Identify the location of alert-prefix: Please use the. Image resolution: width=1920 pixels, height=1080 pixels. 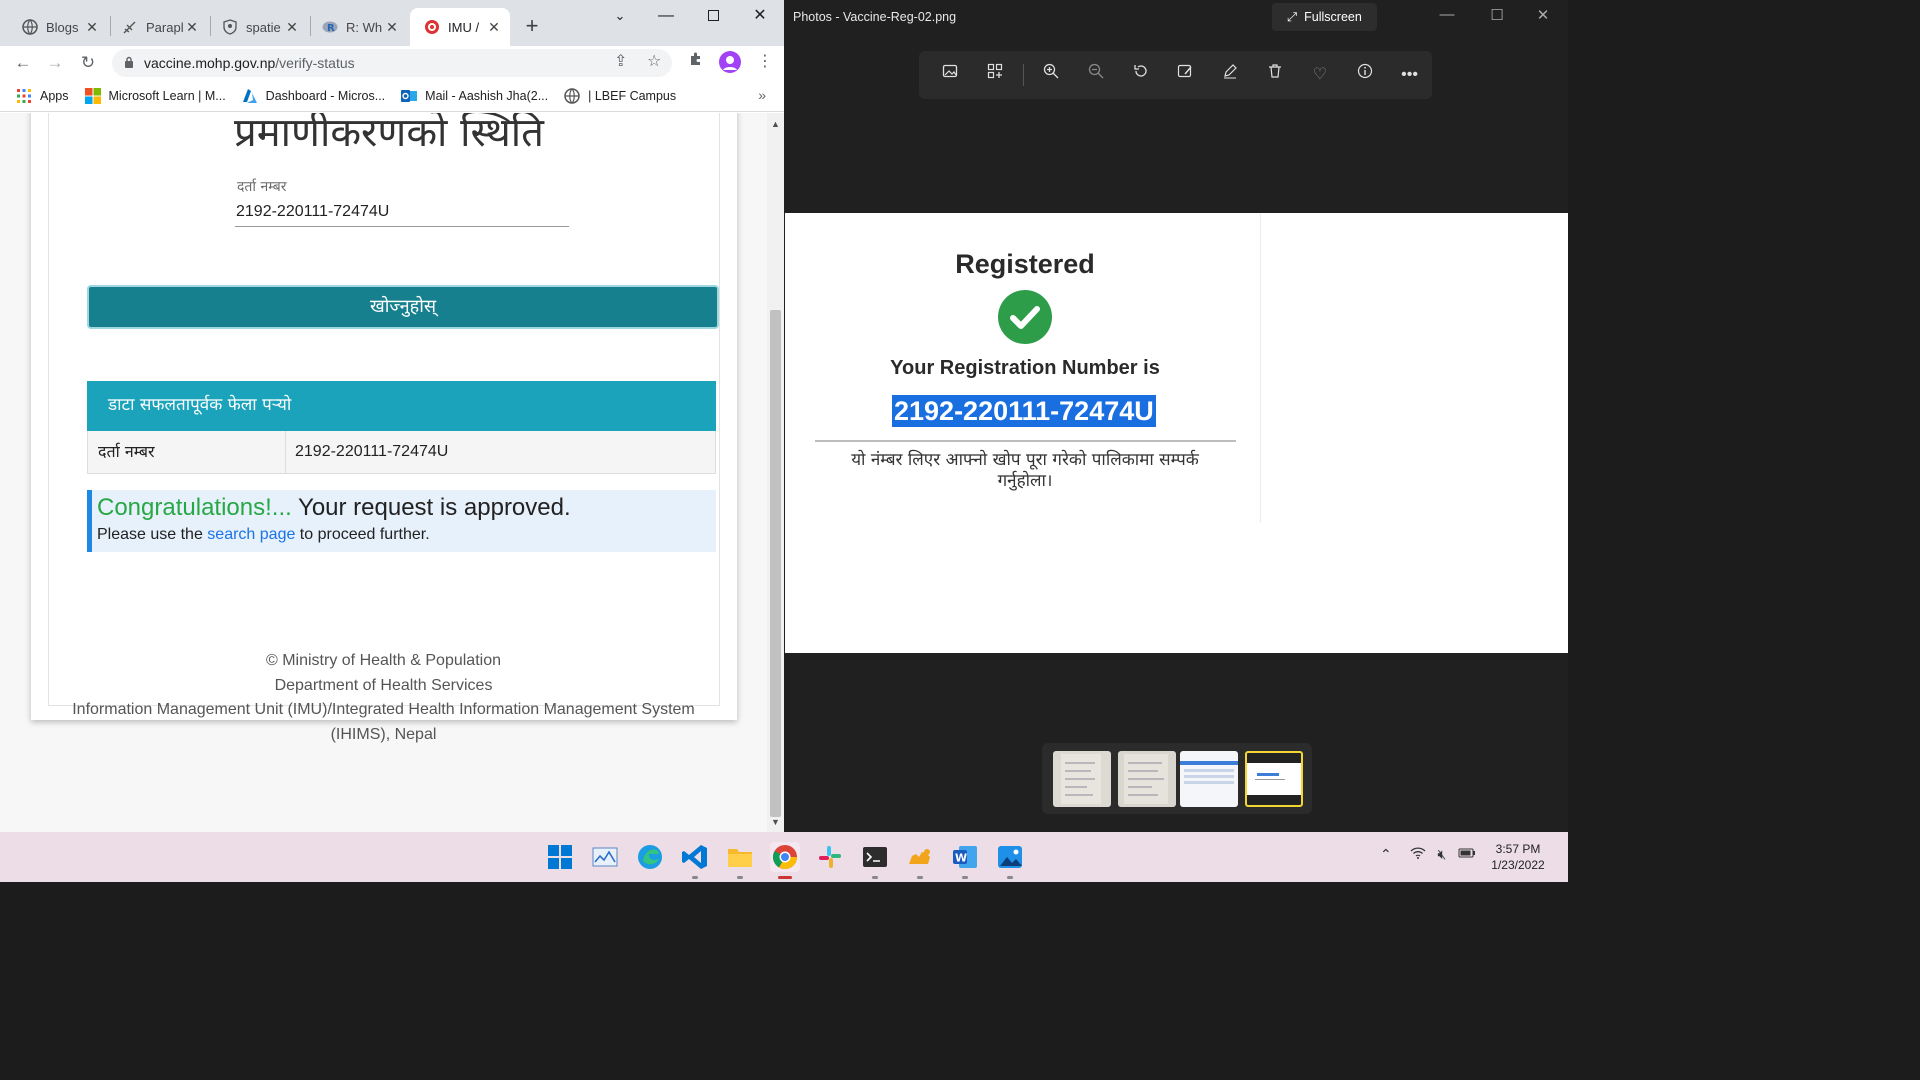
(152, 534).